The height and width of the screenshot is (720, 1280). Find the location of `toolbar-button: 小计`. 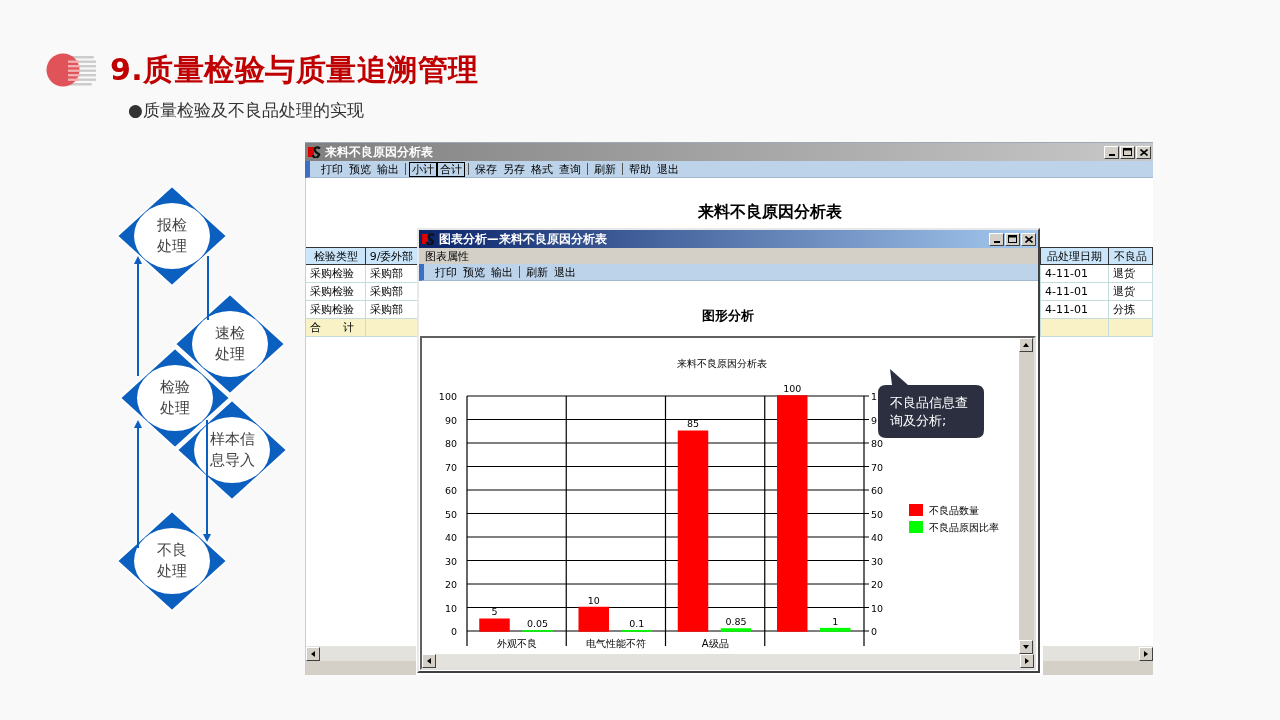

toolbar-button: 小计 is located at coordinates (423, 169).